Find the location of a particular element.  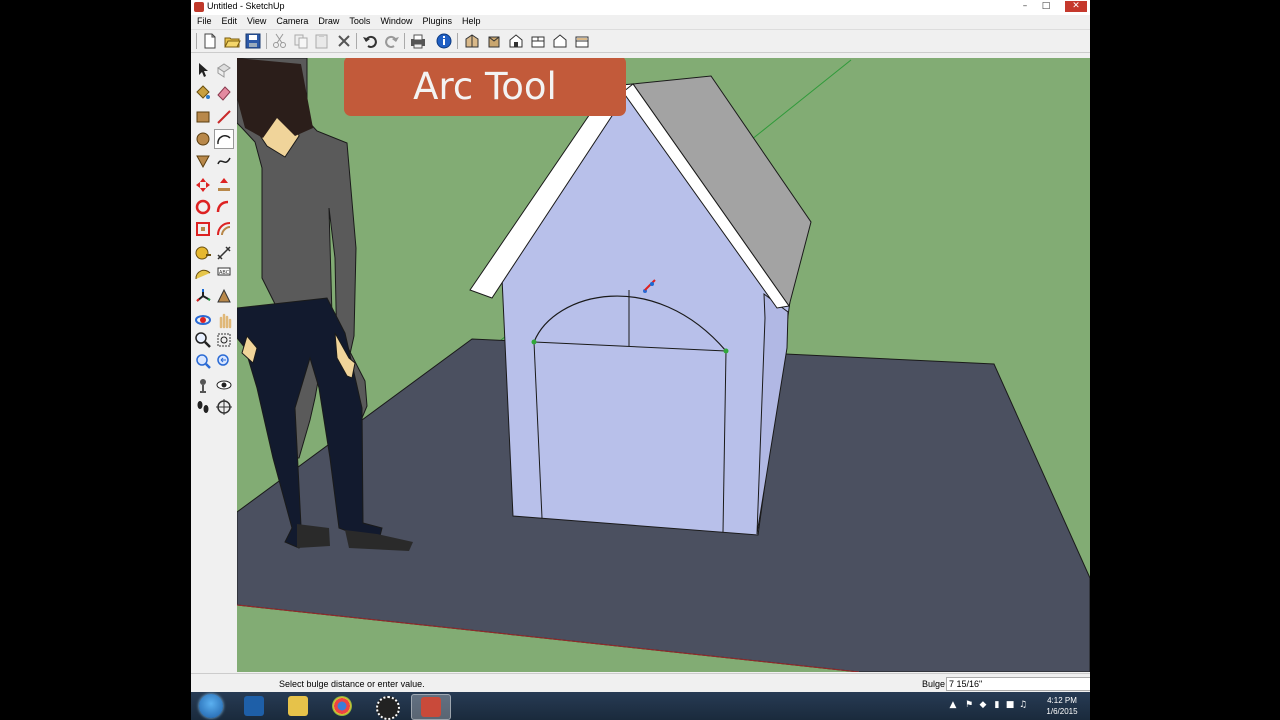

iso-view-icon is located at coordinates (472, 41).